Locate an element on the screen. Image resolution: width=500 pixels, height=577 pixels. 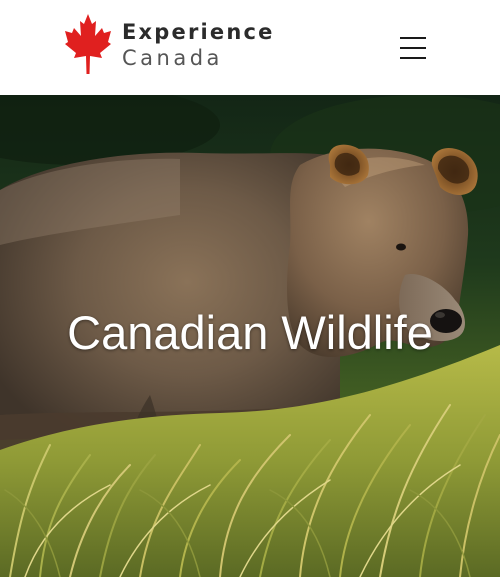
hero-title: Canadian Wildlife is located at coordinates (250, 332).